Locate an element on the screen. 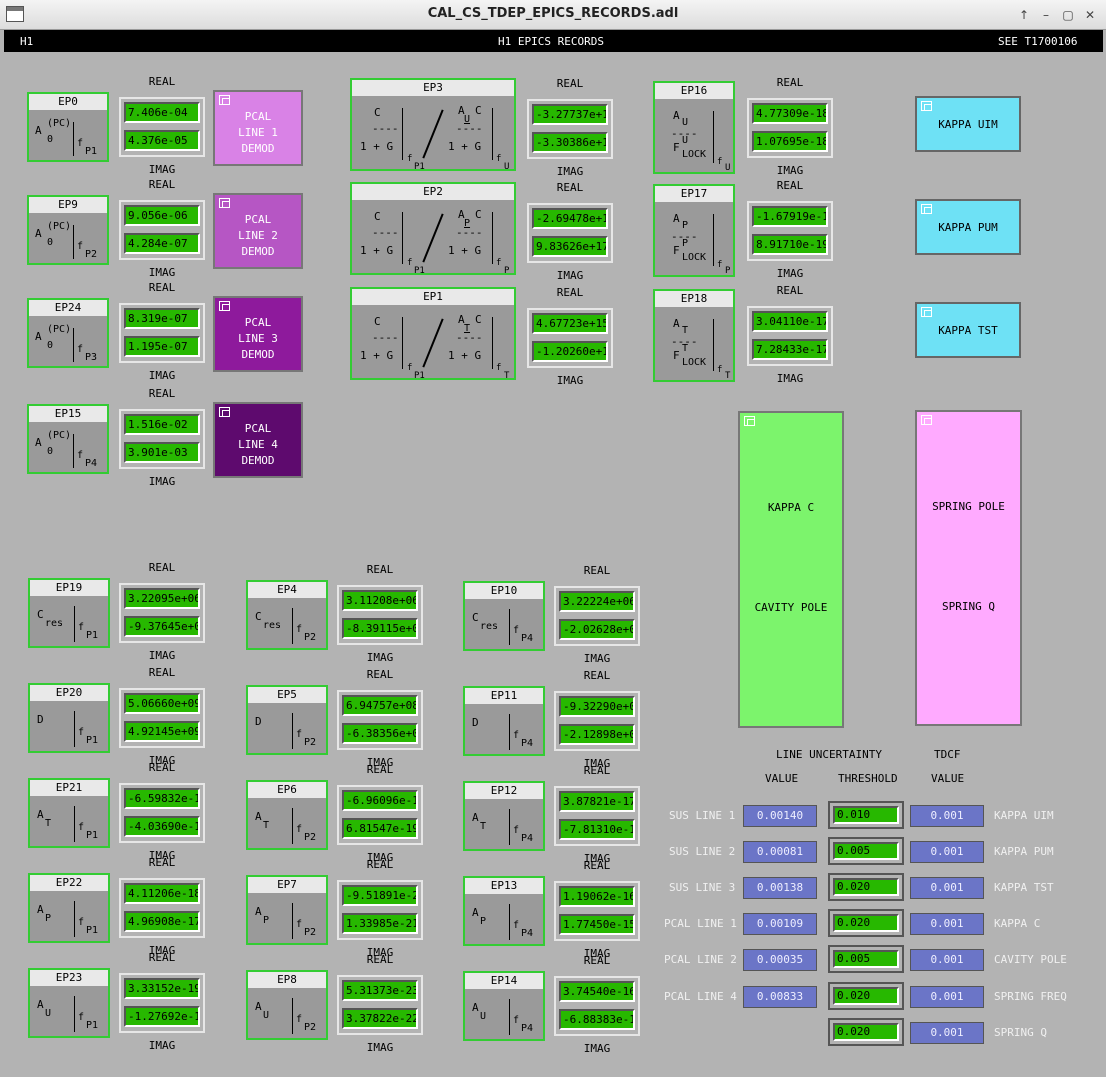 The width and height of the screenshot is (1106, 1077). ep-block-ep19: EP19 Cres f P1 is located at coordinates (69, 613).